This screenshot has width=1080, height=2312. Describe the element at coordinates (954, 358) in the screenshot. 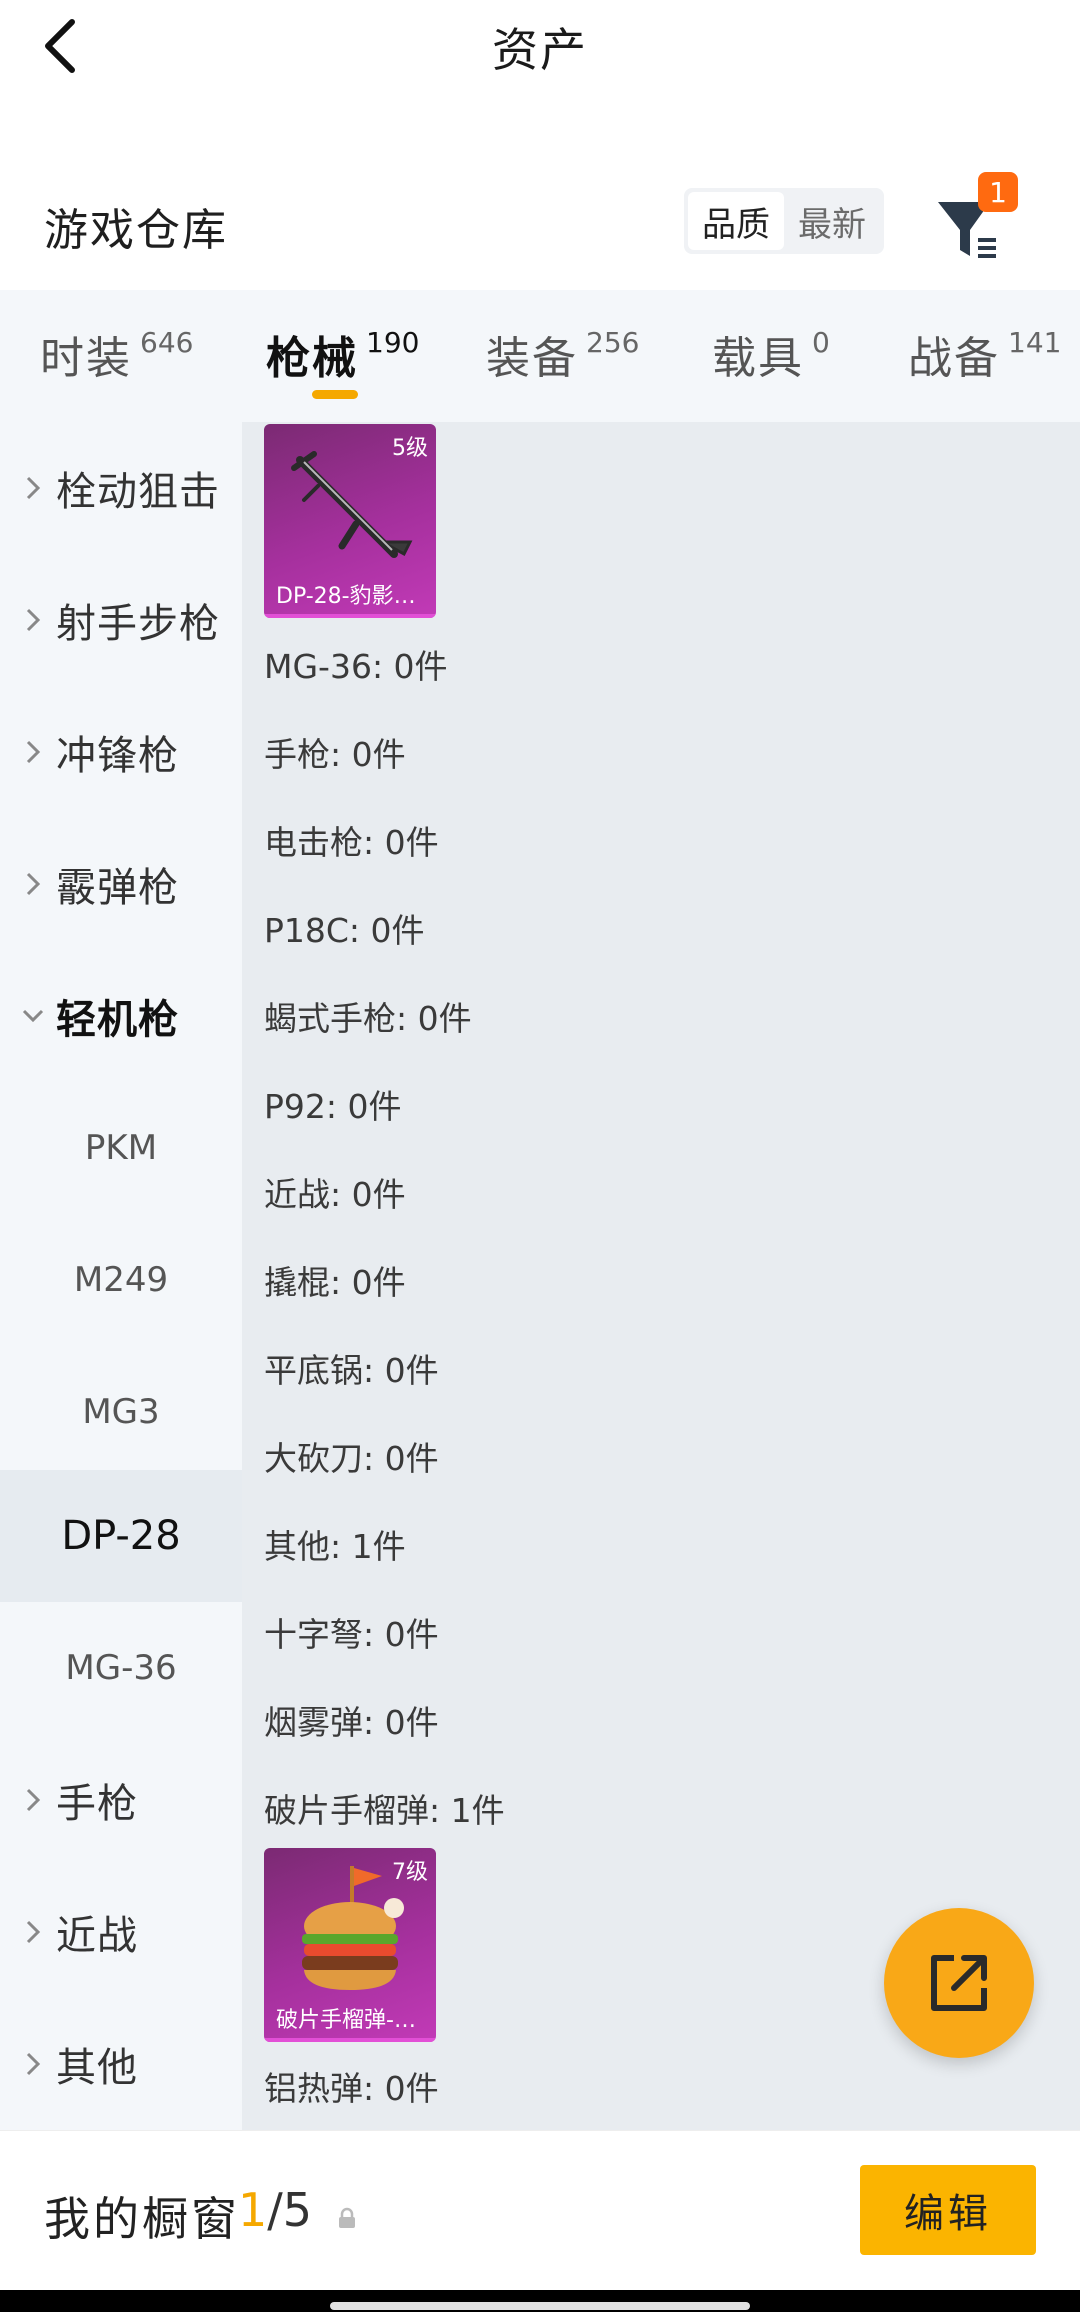

I see `tab-label: 战备` at that location.